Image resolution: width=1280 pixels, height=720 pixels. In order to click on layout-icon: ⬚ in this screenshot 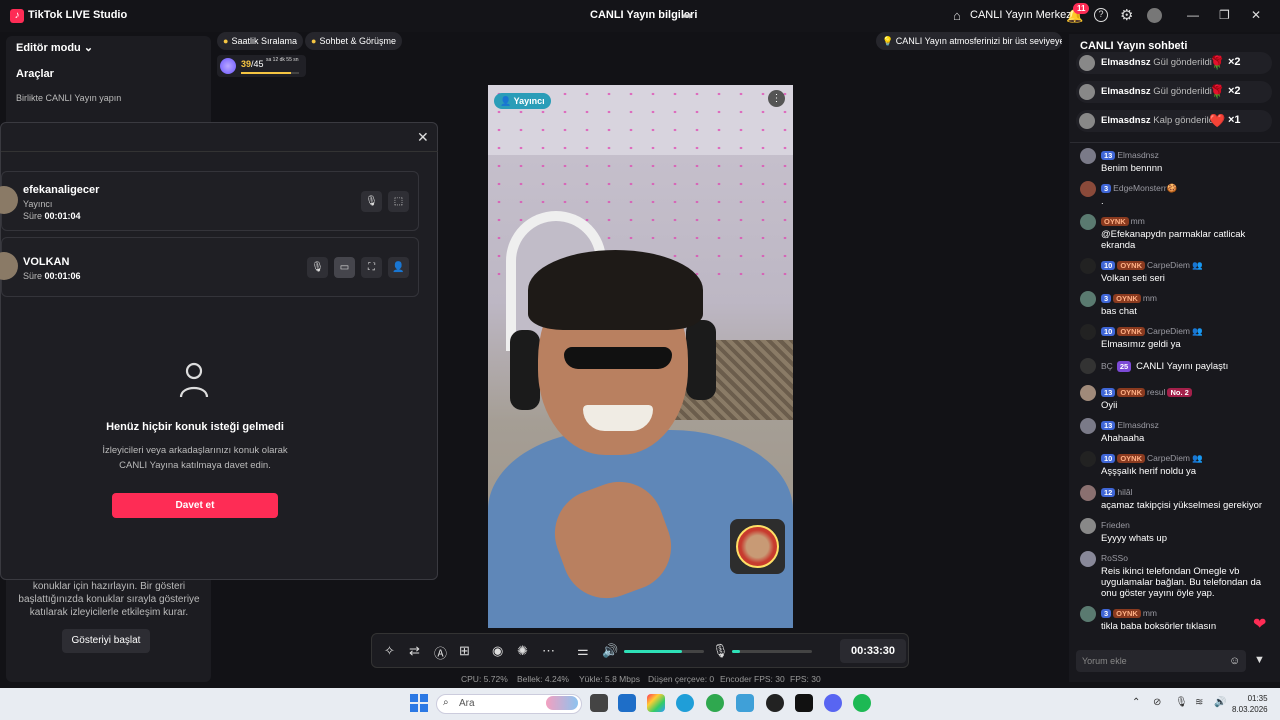, I will do `click(398, 201)`.